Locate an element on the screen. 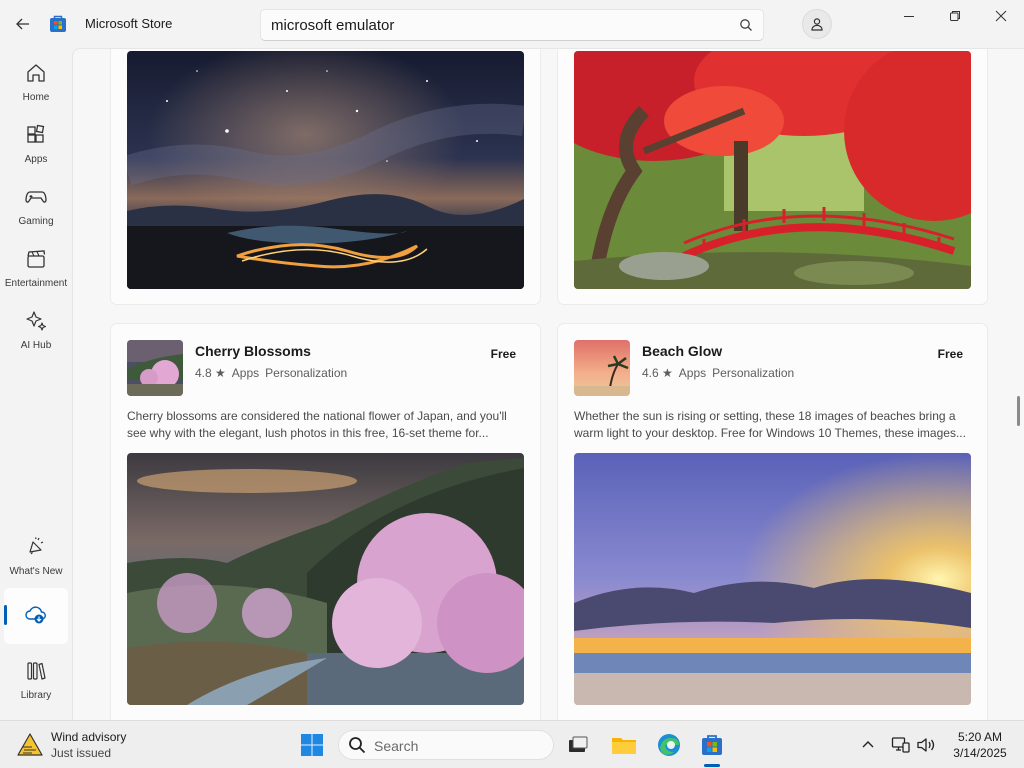  store-taskbar-button is located at coordinates (712, 745).